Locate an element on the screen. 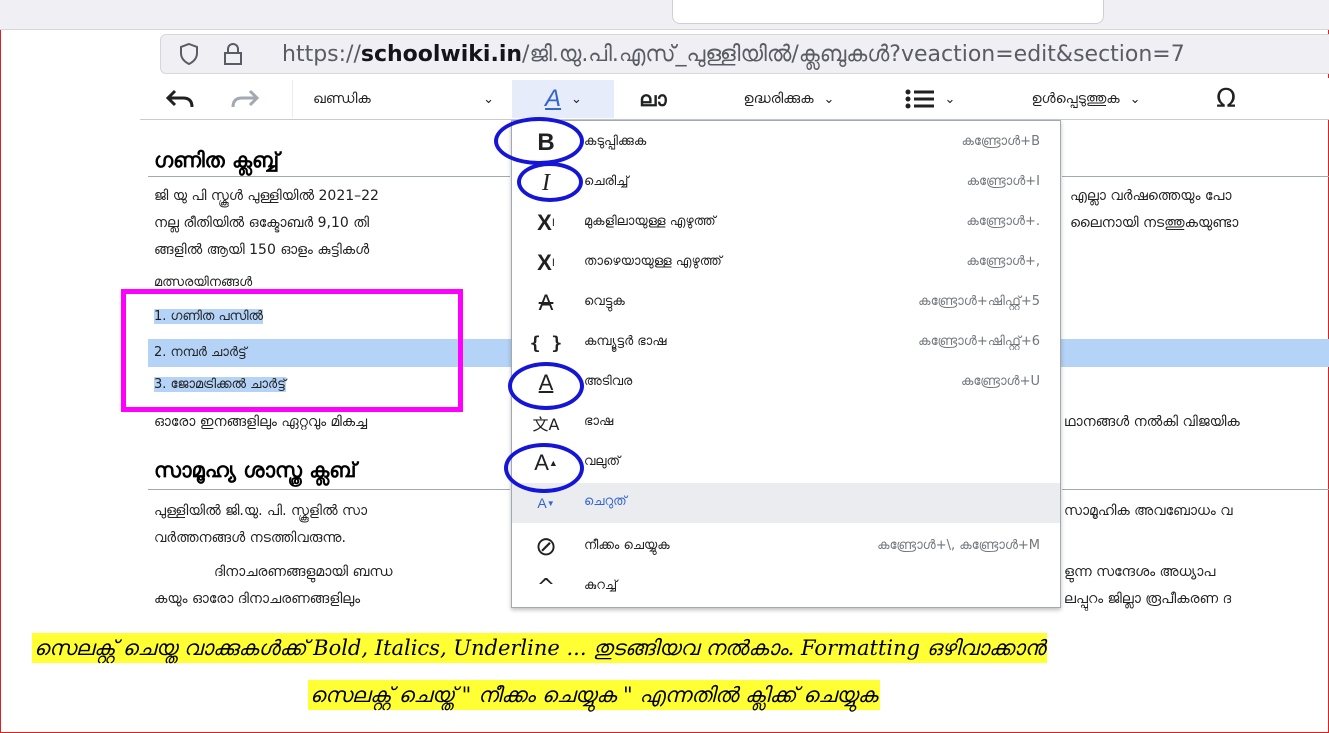 This screenshot has height=733, width=1329. menu-item-label: ഭാഷ is located at coordinates (599, 421).